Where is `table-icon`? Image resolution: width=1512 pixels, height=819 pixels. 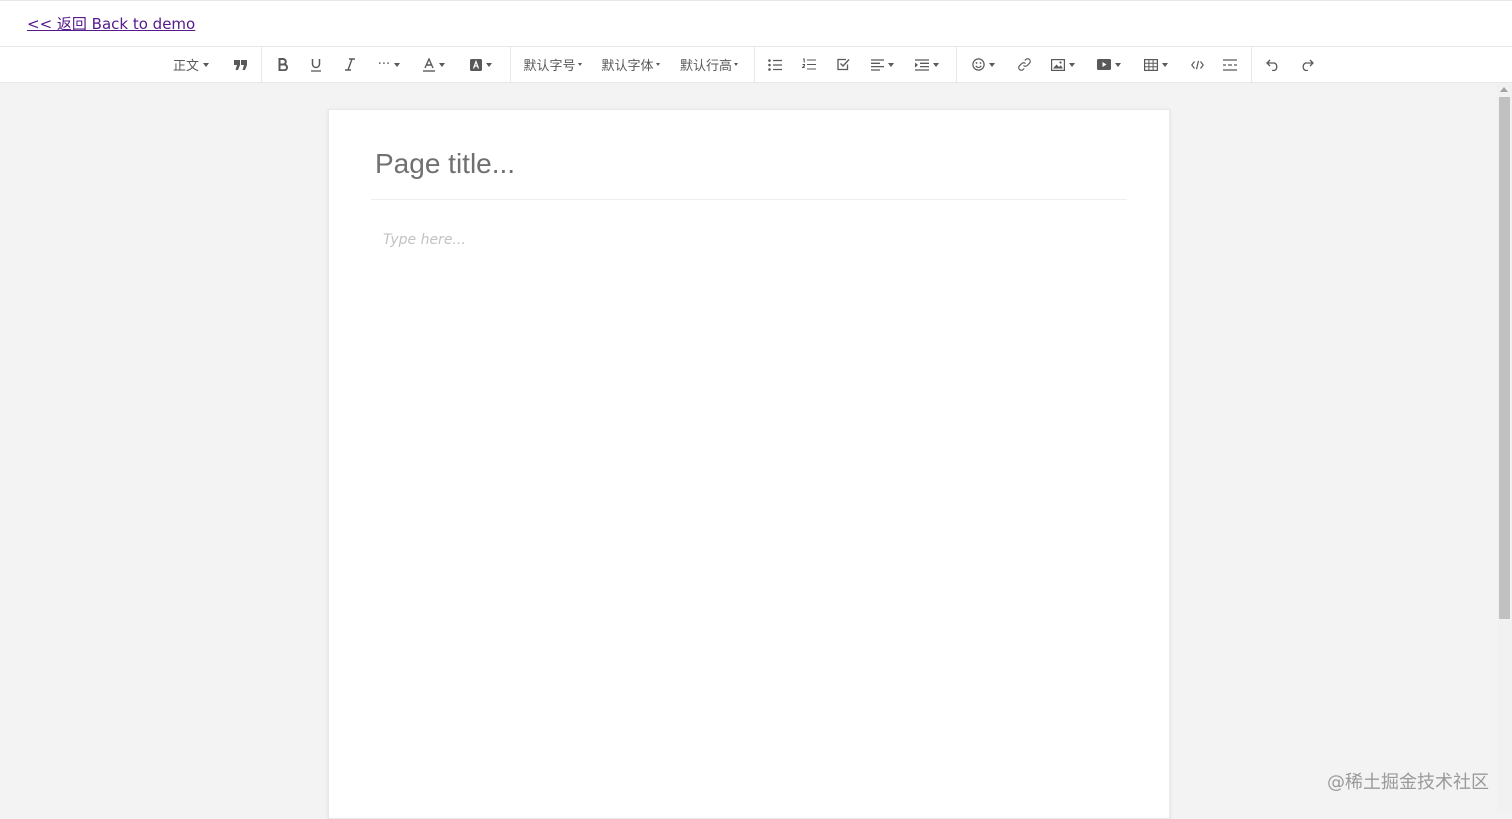
table-icon is located at coordinates (1151, 64).